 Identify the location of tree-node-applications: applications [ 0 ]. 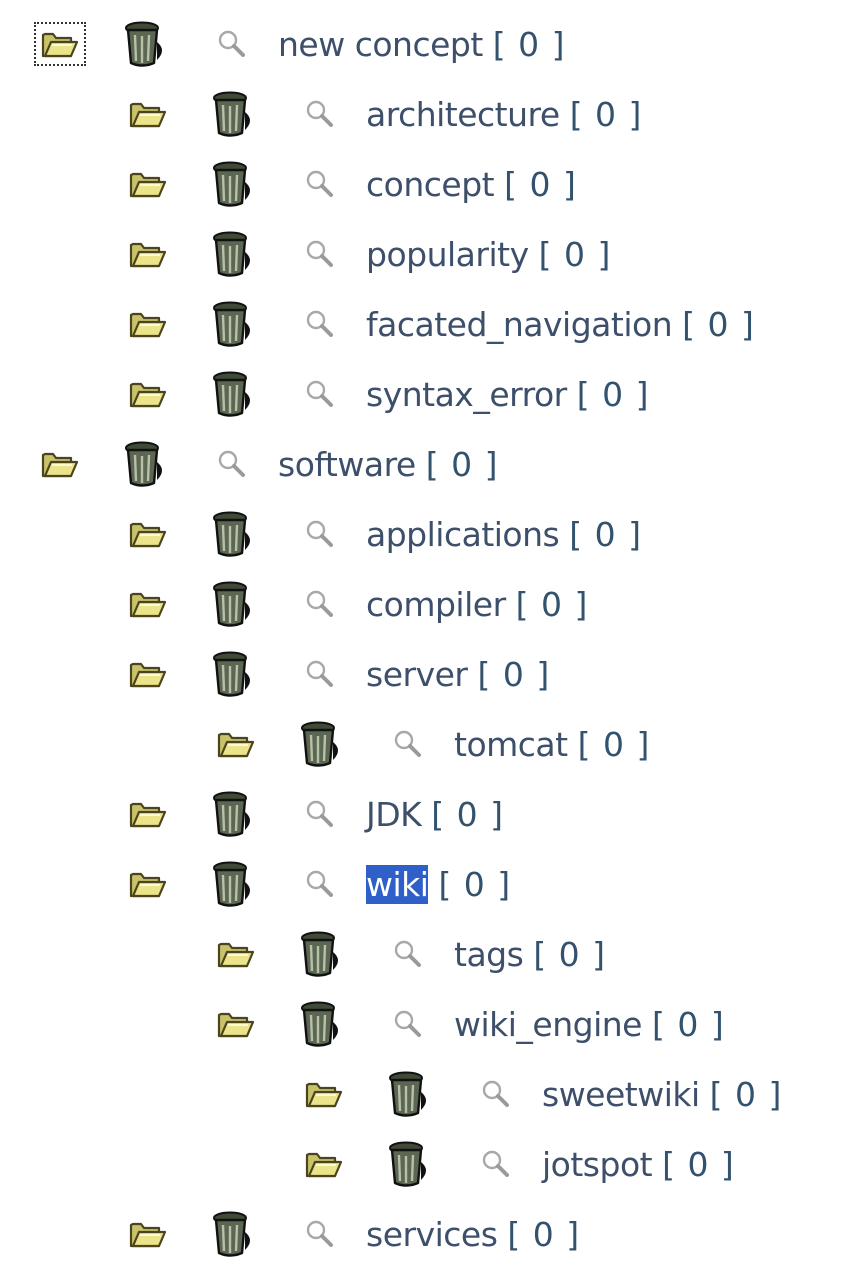
(384, 534).